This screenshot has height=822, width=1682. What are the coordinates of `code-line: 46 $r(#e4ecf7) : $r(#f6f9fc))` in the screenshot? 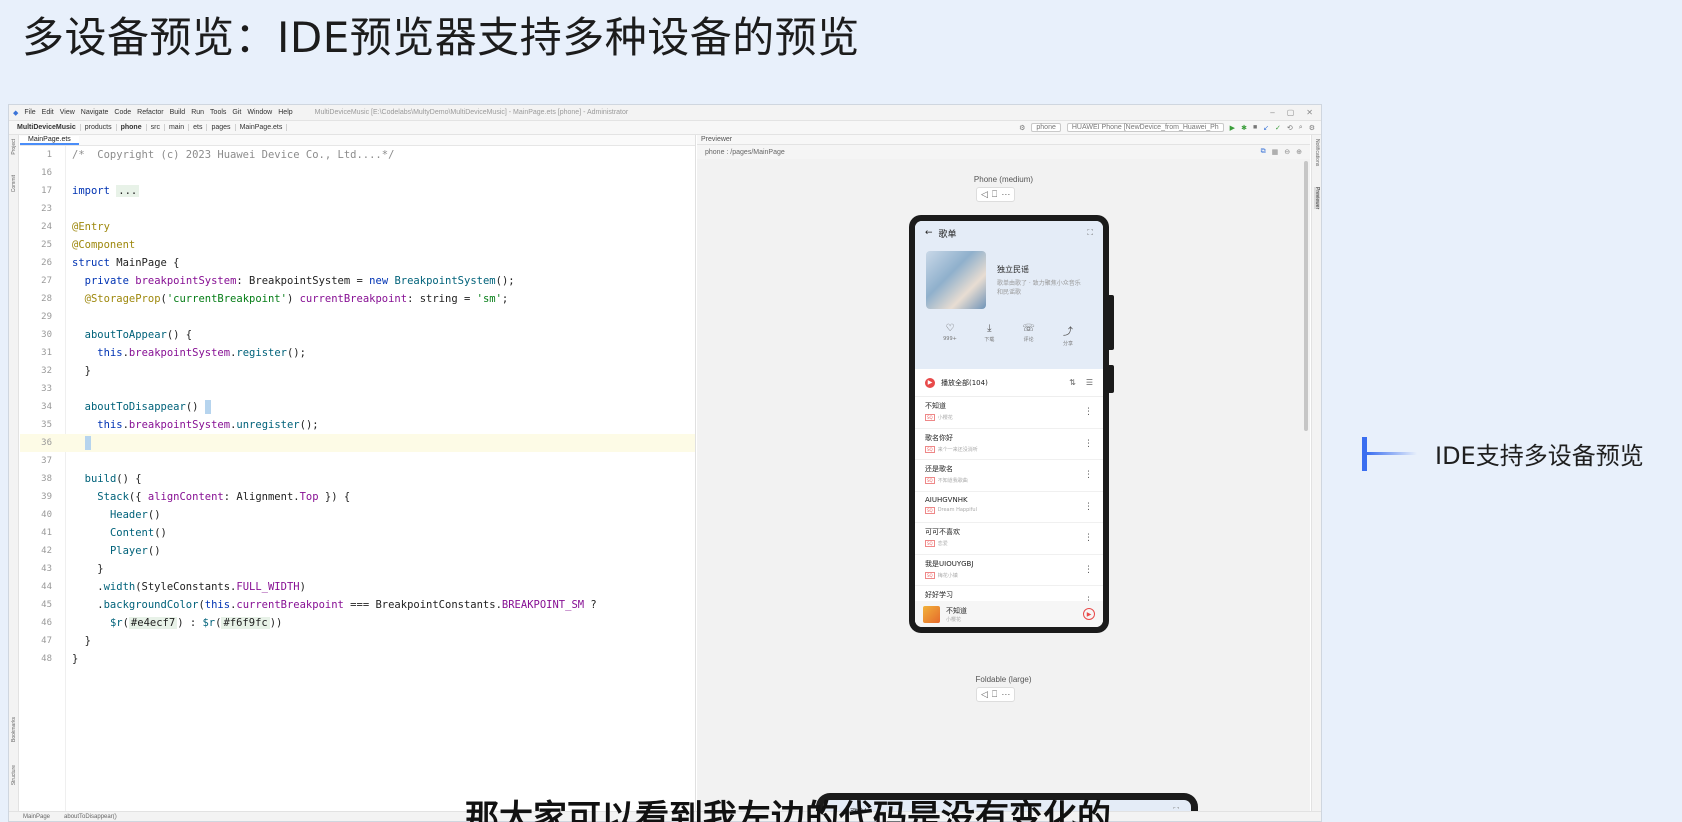 It's located at (357, 623).